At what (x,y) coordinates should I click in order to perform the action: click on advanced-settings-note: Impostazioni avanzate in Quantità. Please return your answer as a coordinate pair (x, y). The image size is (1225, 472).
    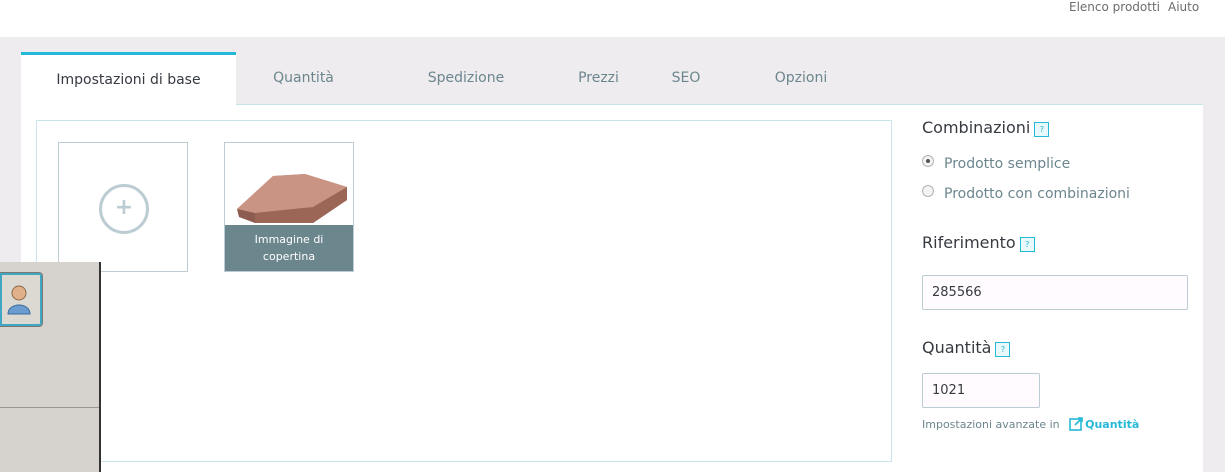
    Looking at the image, I should click on (1030, 424).